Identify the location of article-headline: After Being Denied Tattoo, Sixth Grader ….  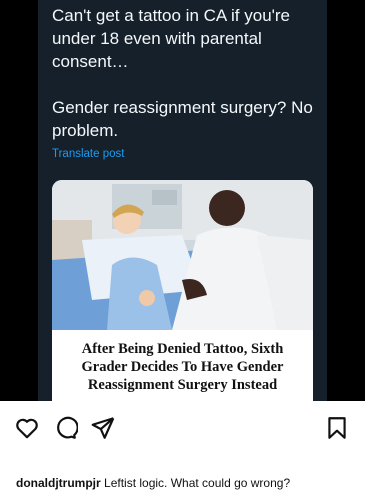
(182, 367).